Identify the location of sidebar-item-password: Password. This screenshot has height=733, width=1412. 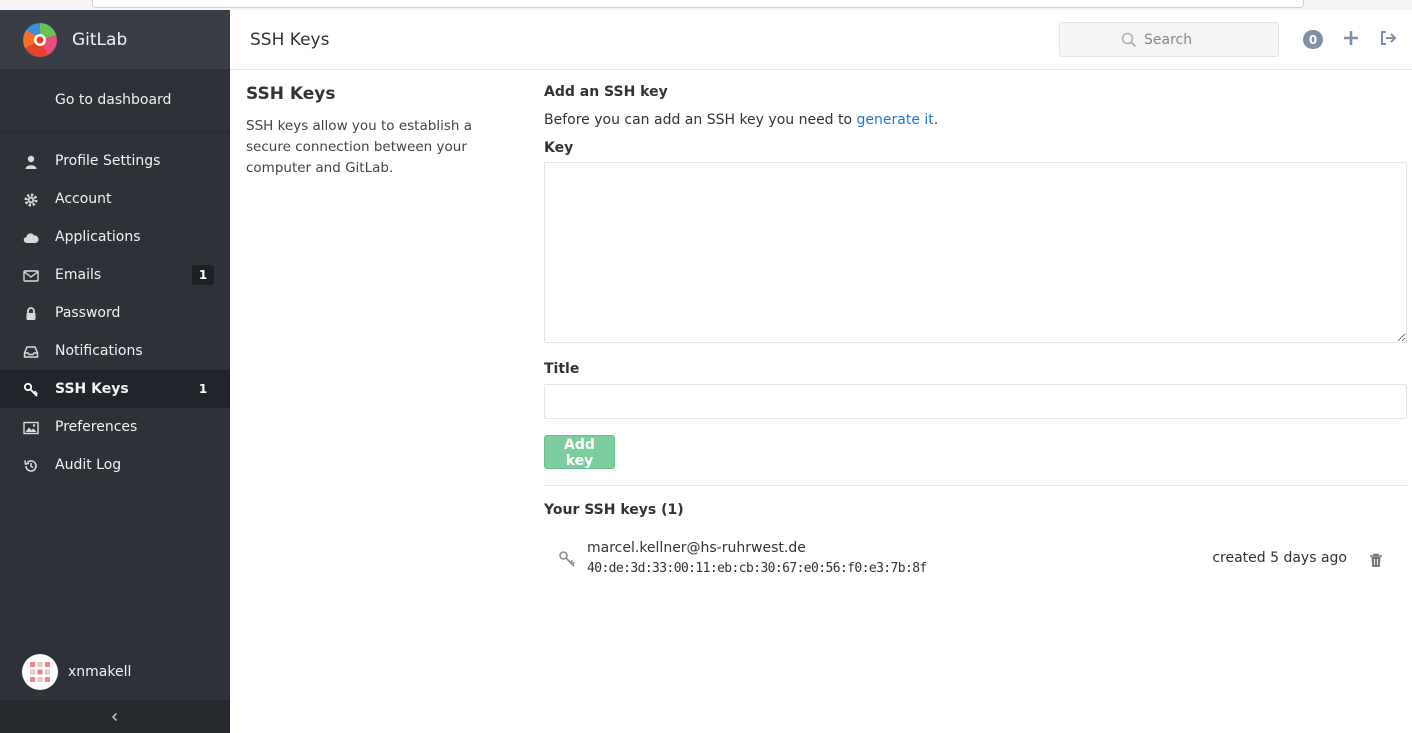
(115, 313).